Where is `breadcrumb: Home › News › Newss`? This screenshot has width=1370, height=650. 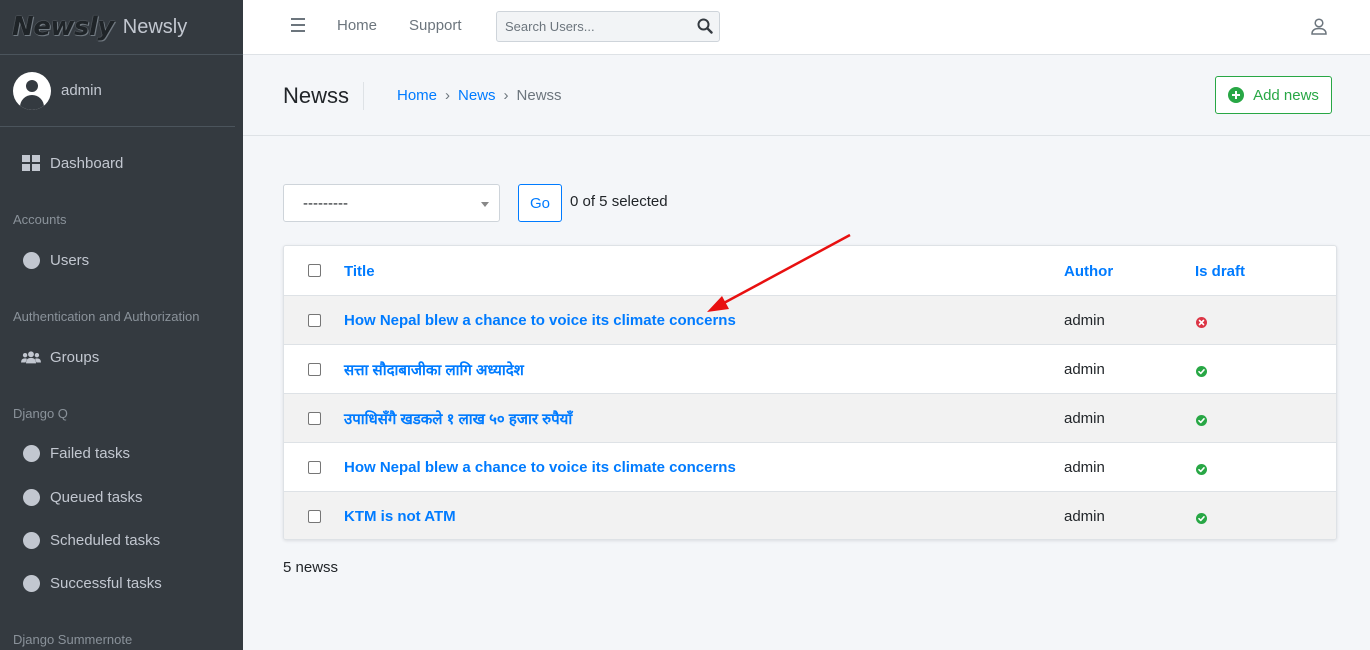 breadcrumb: Home › News › Newss is located at coordinates (479, 95).